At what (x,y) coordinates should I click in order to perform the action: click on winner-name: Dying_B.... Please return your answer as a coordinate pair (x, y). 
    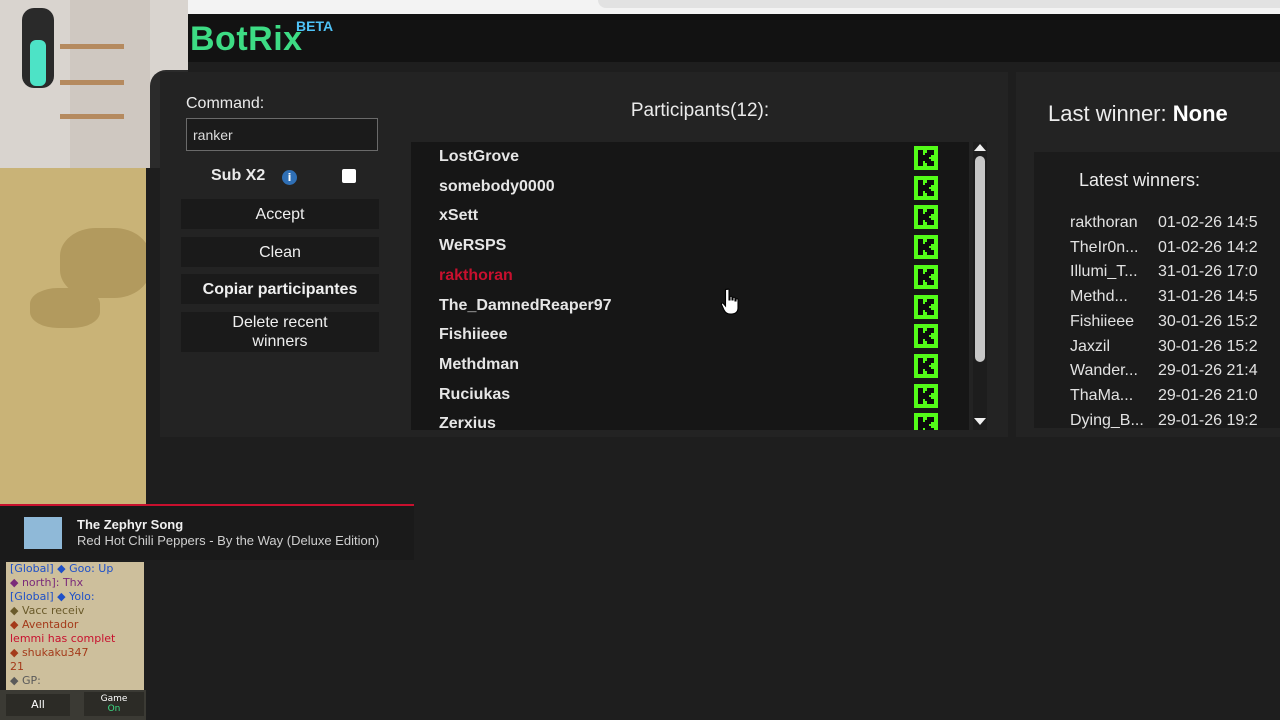
    Looking at the image, I should click on (1107, 420).